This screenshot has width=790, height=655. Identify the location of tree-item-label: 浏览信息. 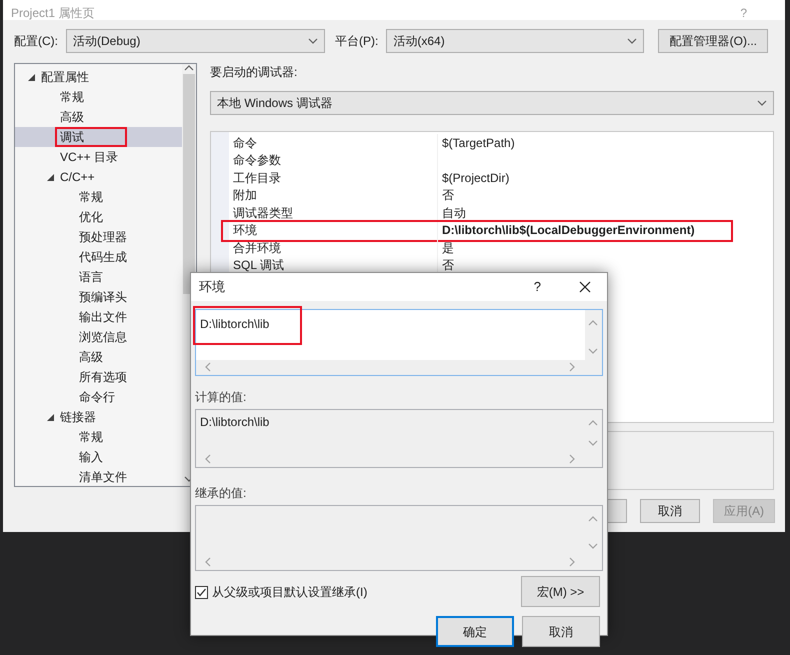
(103, 337).